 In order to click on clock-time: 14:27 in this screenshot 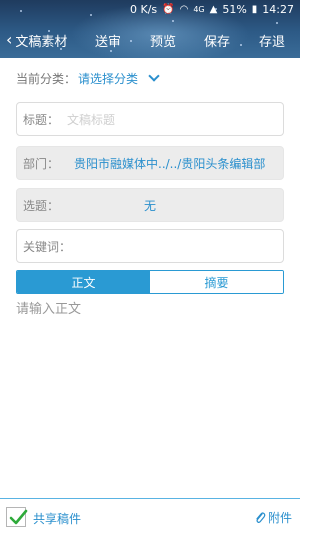, I will do `click(278, 9)`.